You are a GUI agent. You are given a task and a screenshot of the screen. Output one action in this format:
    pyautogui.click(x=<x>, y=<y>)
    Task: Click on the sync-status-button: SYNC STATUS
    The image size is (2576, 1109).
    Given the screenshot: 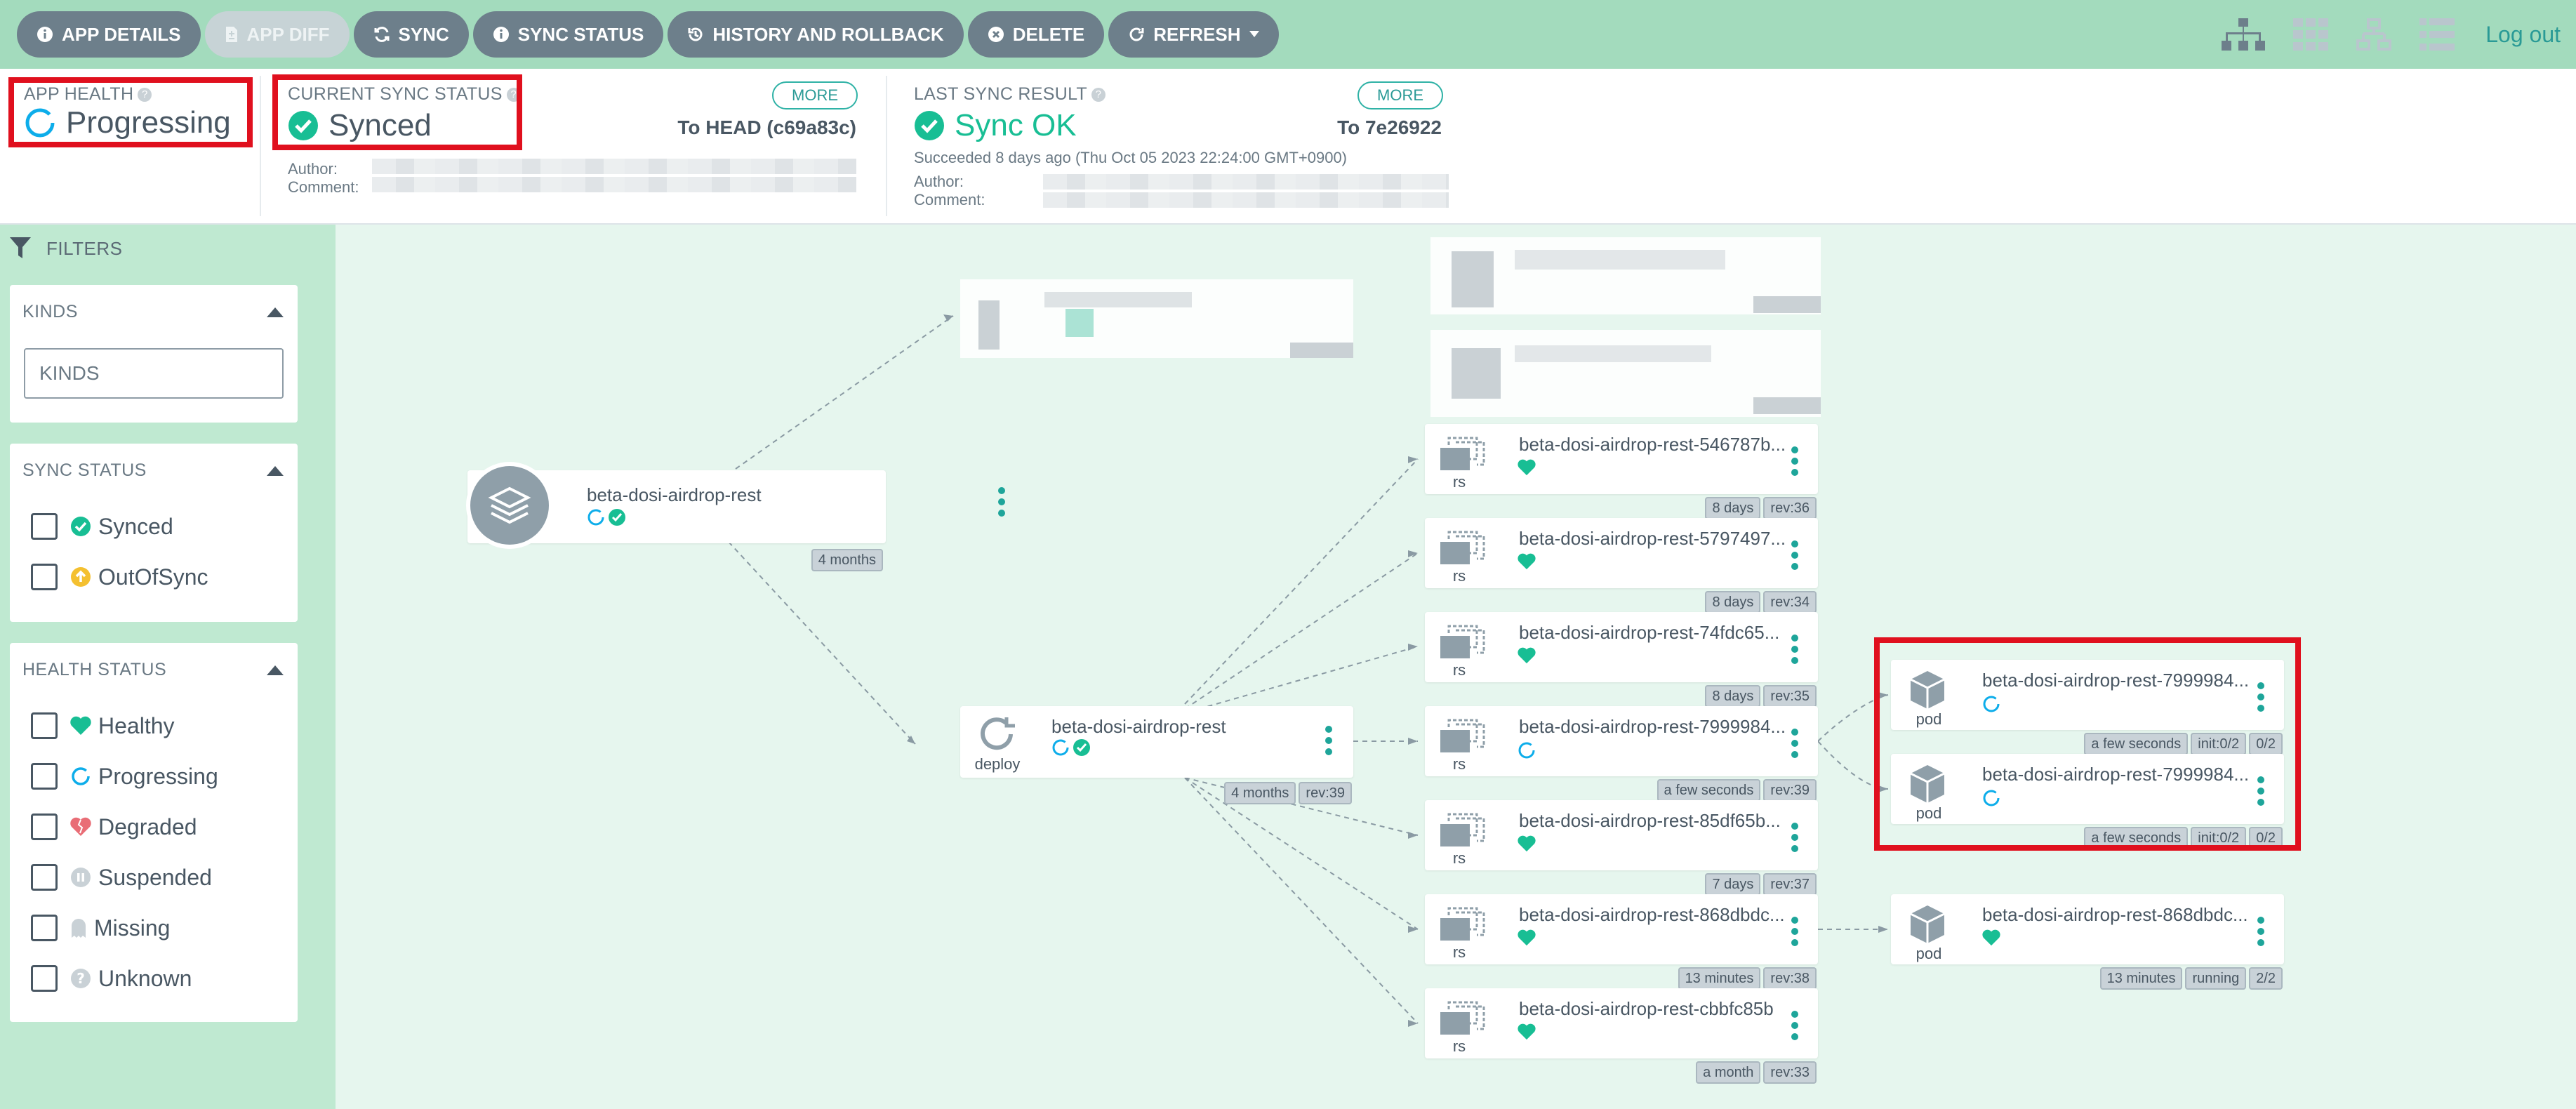 What is the action you would take?
    pyautogui.click(x=568, y=34)
    